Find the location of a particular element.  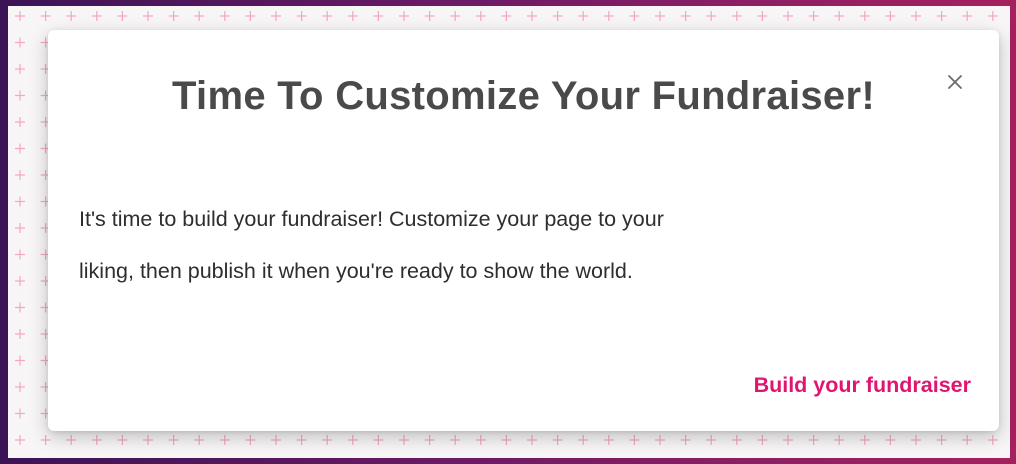

close-button is located at coordinates (955, 82).